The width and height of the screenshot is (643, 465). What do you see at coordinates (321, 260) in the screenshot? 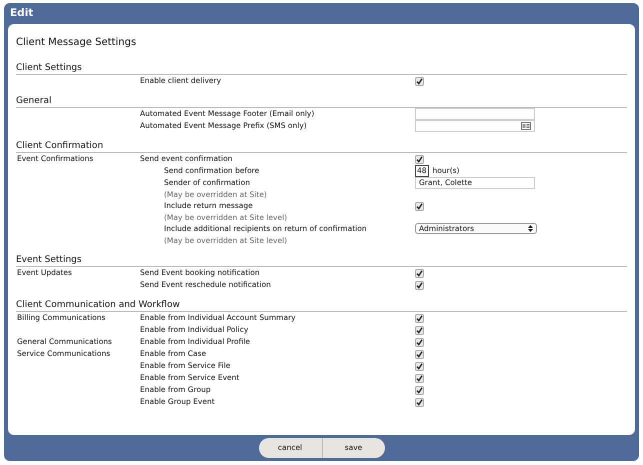
I see `section-title: Event Settings` at bounding box center [321, 260].